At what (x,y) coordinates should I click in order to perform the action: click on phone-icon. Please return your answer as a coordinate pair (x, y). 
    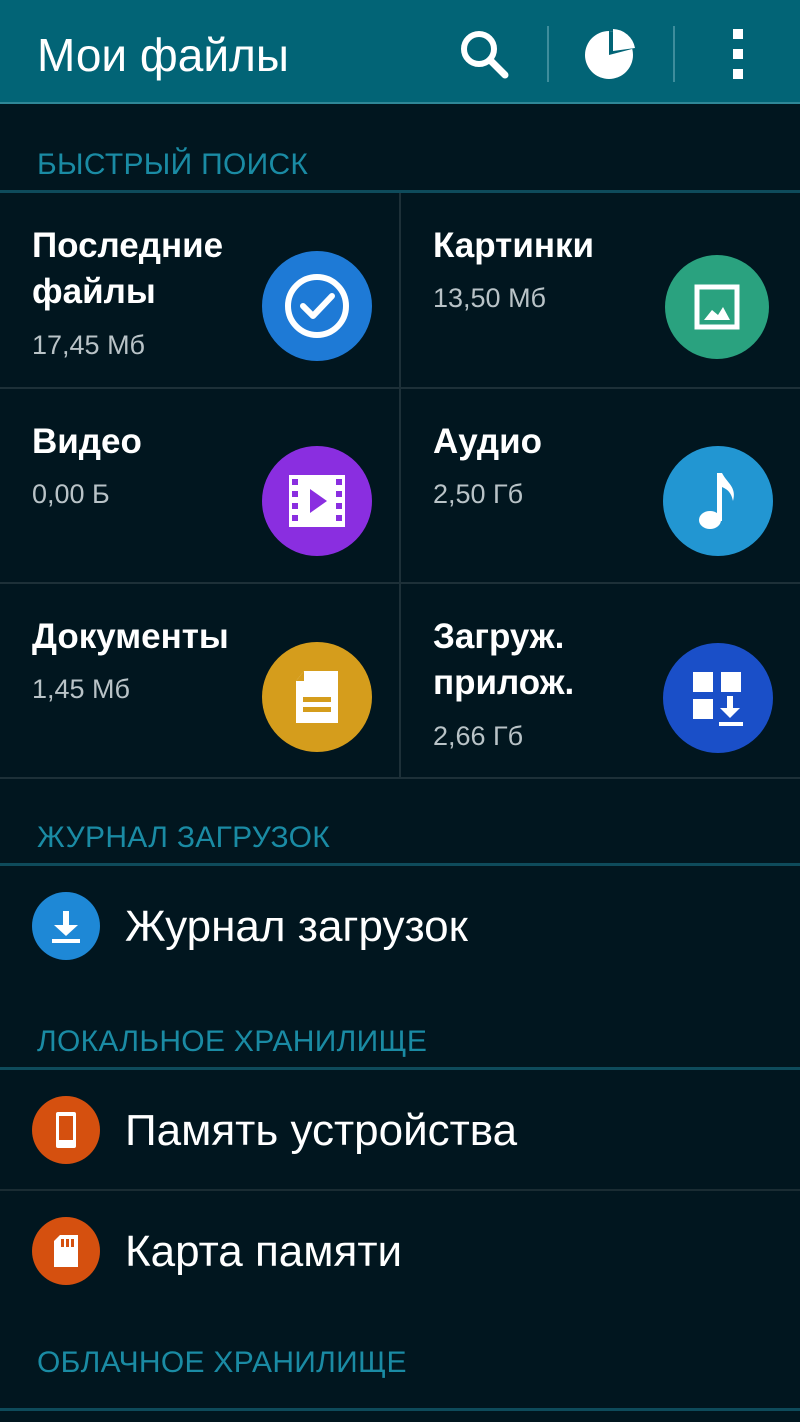
    Looking at the image, I should click on (66, 1130).